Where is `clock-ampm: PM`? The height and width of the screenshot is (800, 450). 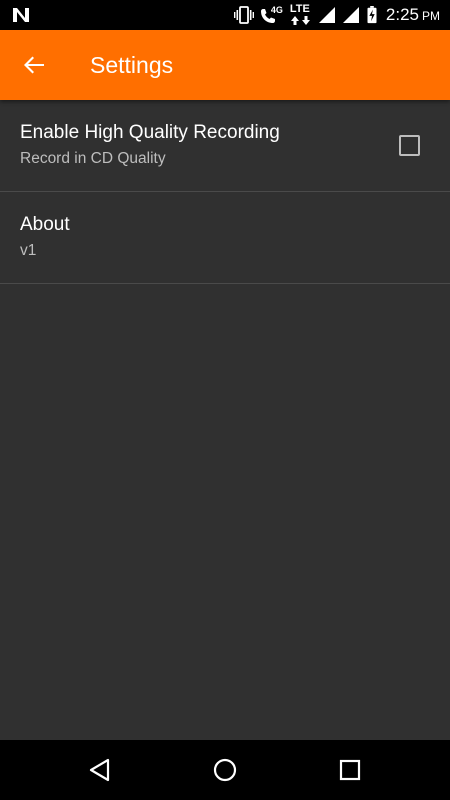 clock-ampm: PM is located at coordinates (431, 15).